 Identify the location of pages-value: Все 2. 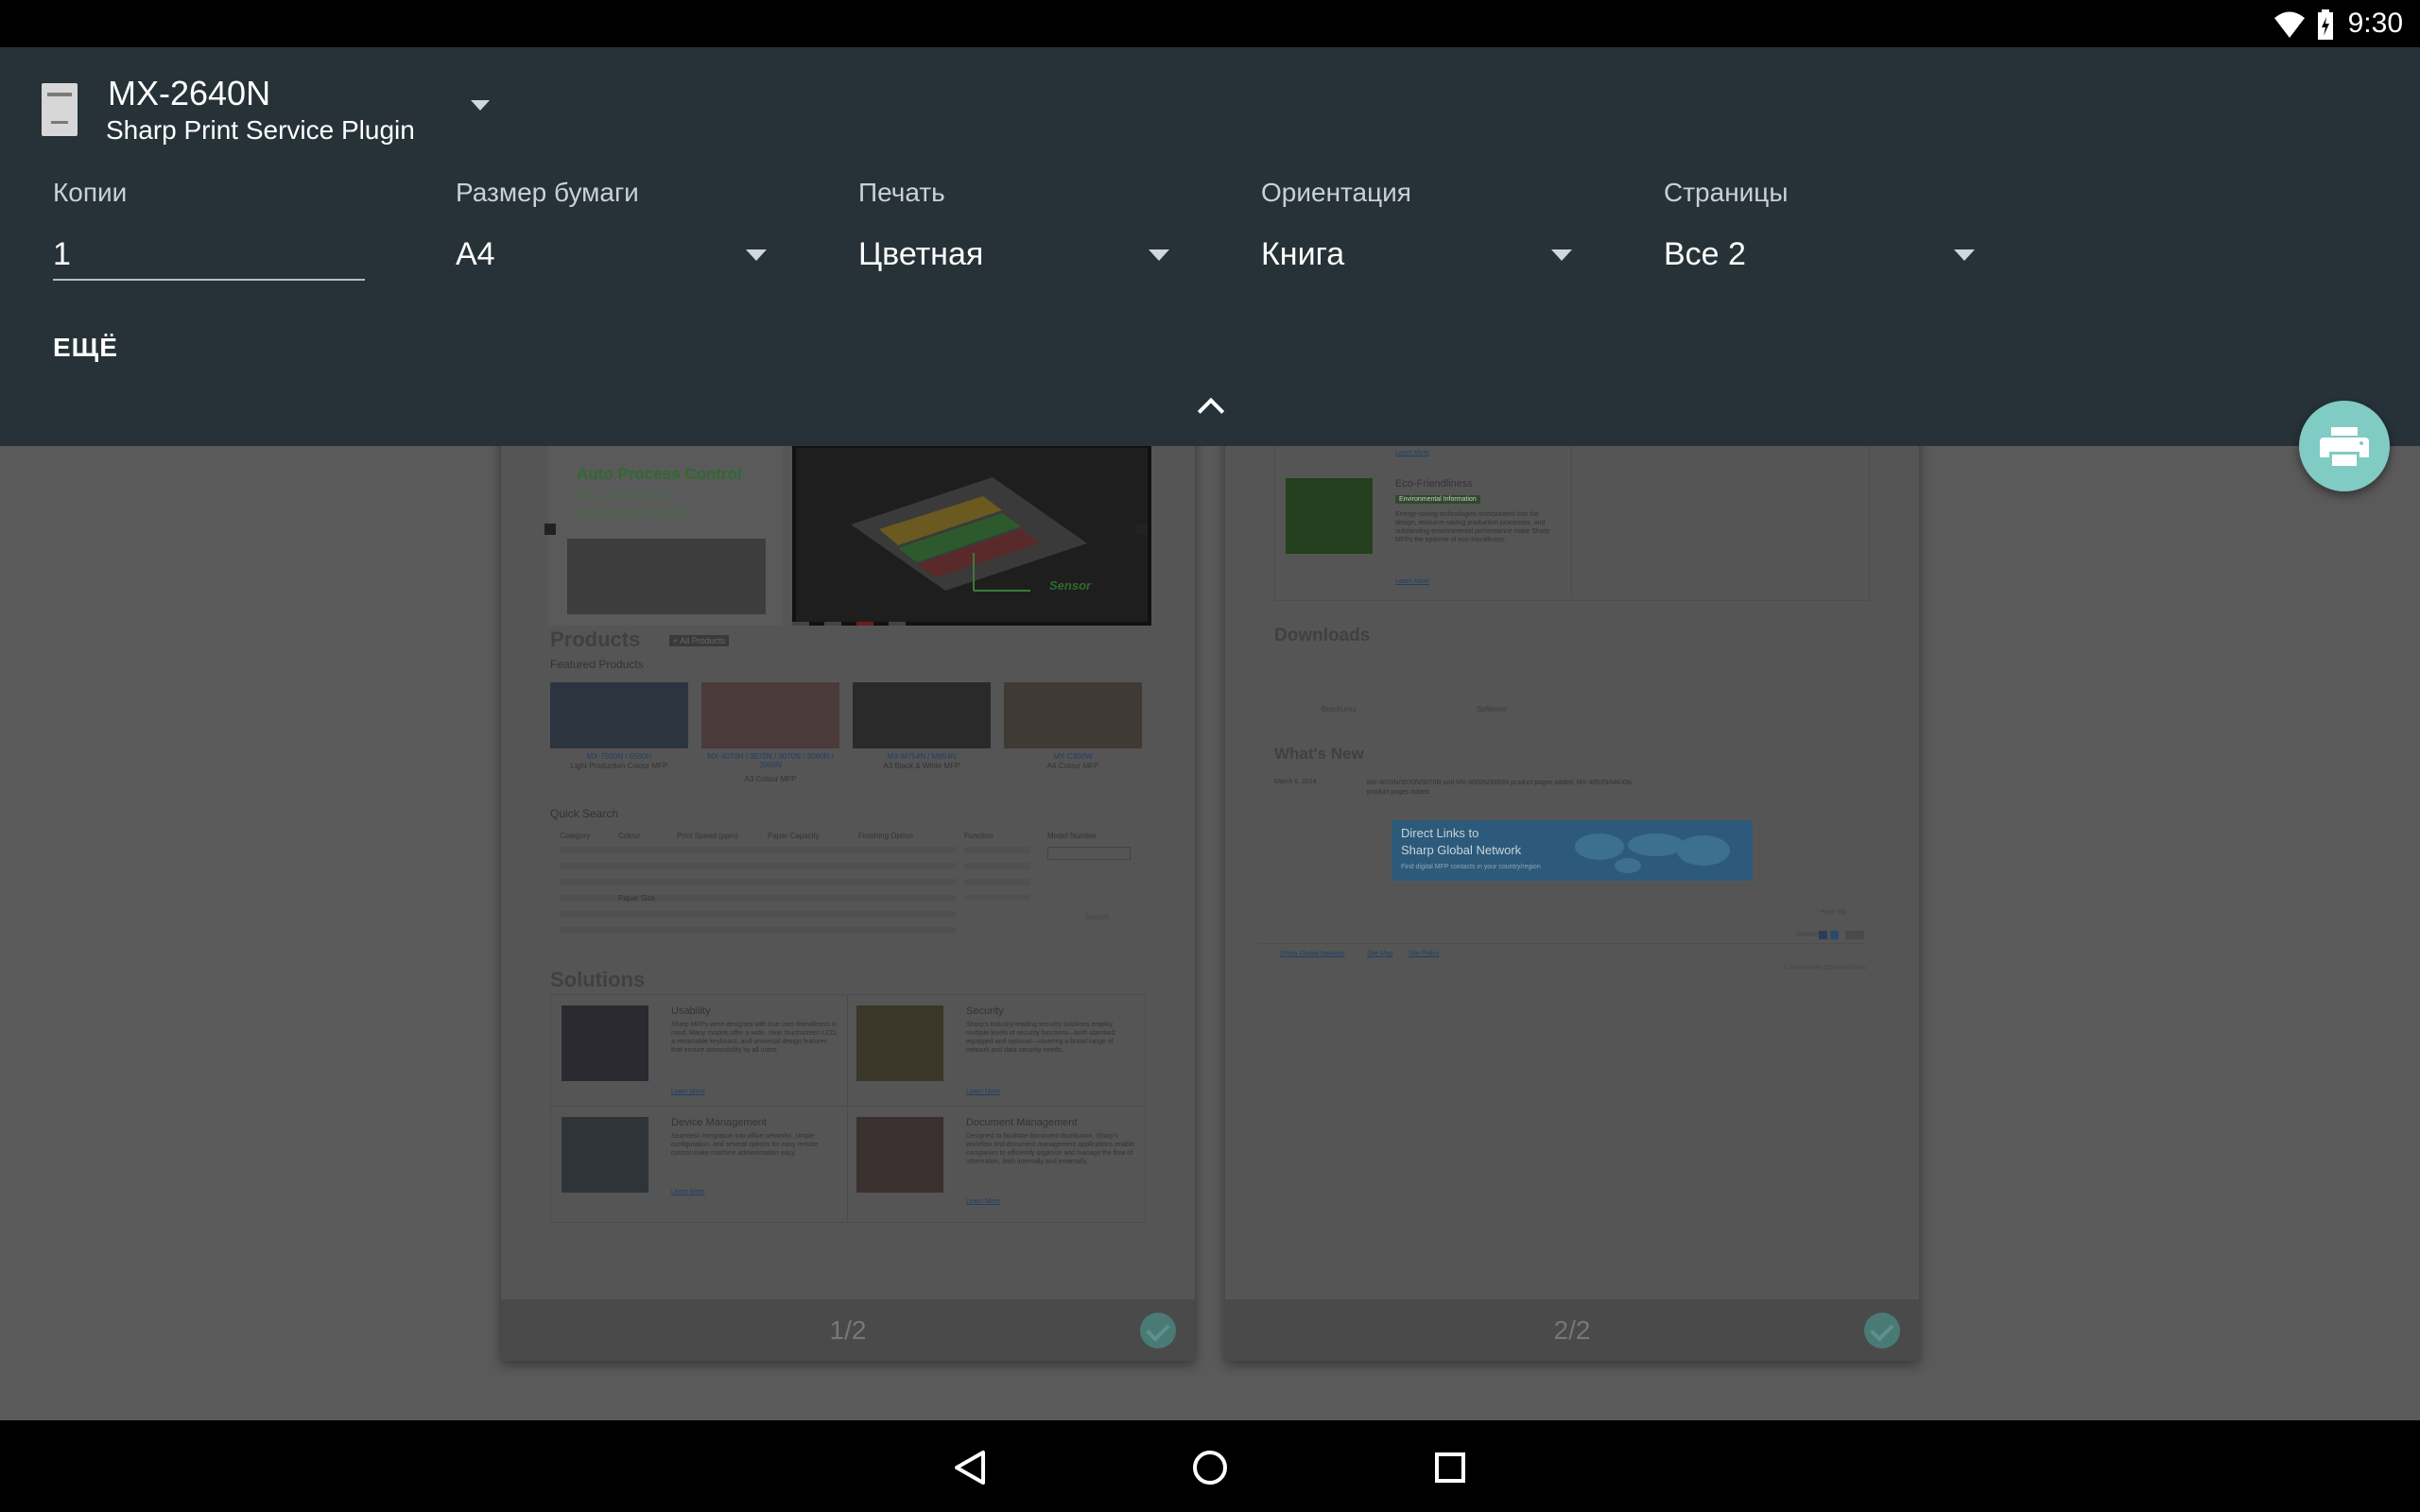
(1705, 254).